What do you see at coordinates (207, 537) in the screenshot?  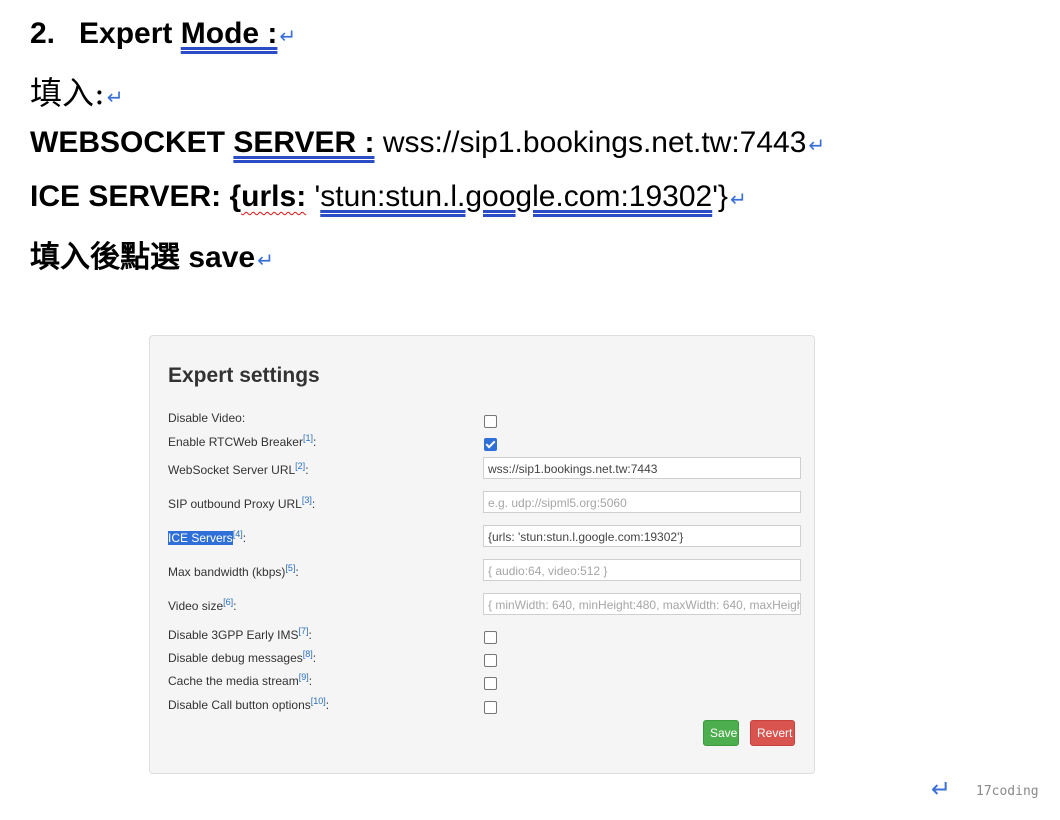 I see `label-ice-servers: ICE Servers[4]:` at bounding box center [207, 537].